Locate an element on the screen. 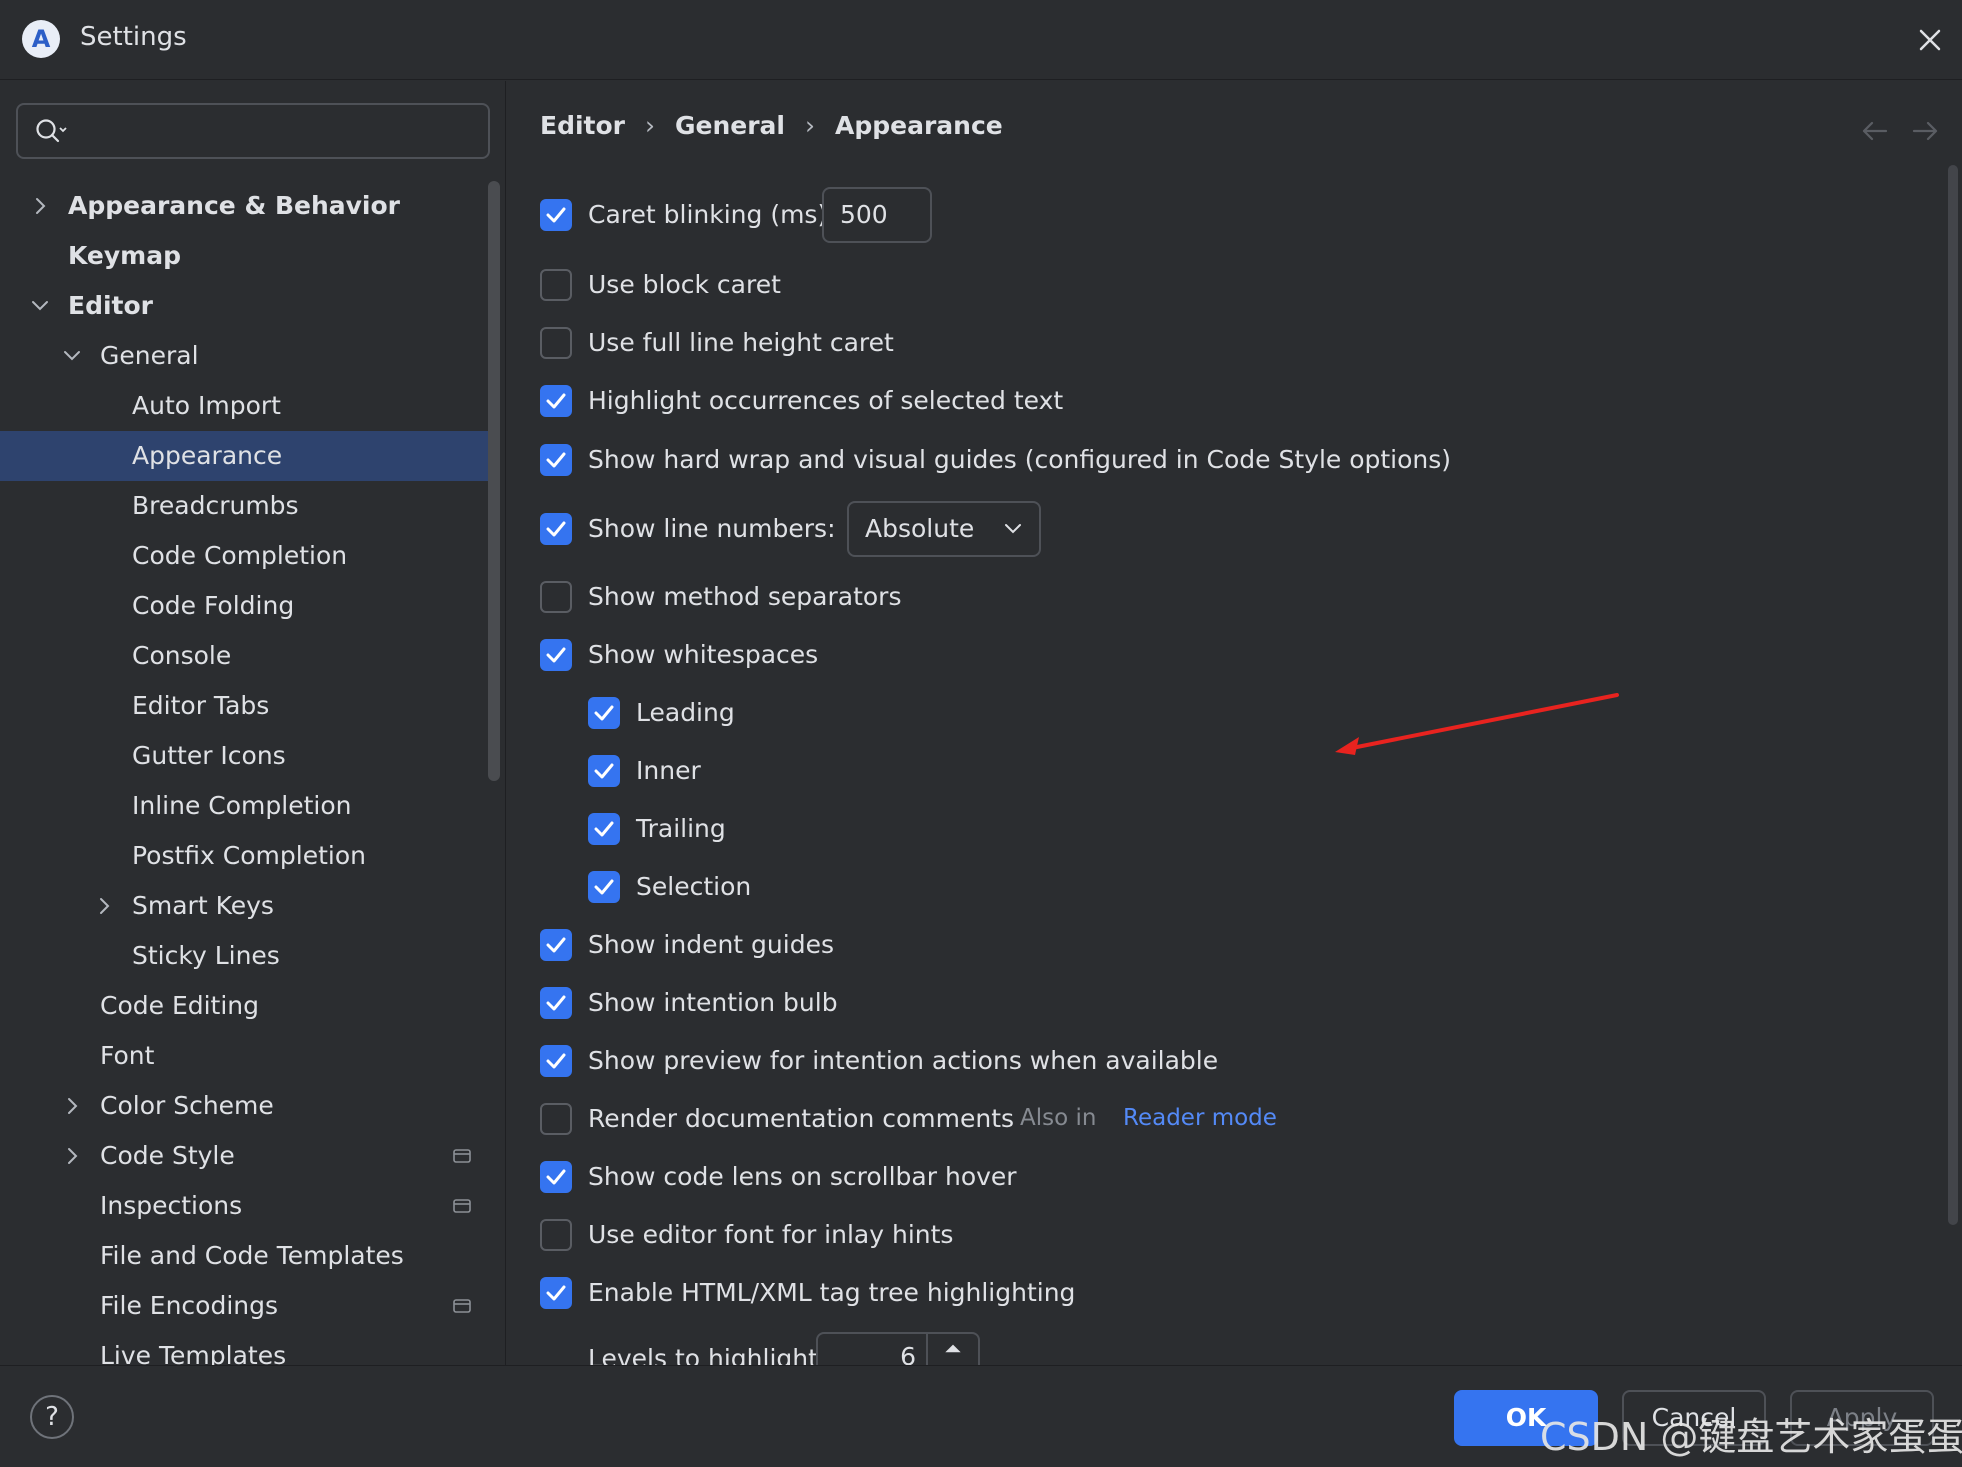  sidebar-item-console: Console is located at coordinates (245, 656).